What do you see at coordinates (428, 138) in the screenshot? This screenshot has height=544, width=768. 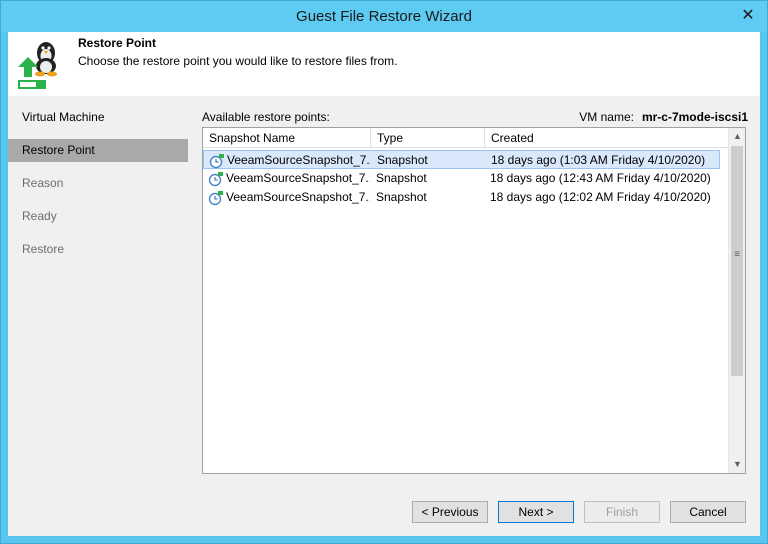 I see `column-header-type: Type` at bounding box center [428, 138].